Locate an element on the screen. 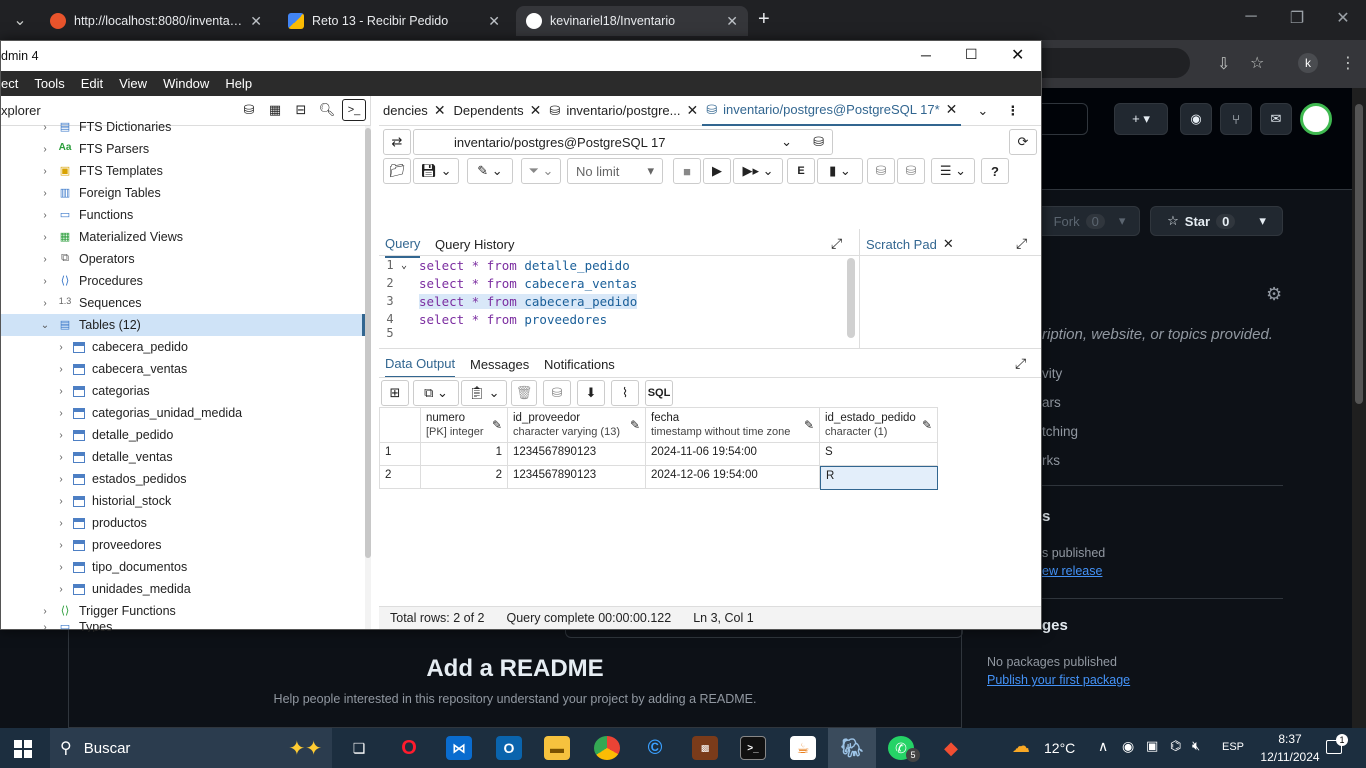 The height and width of the screenshot is (768, 1366). column-header: id_estado_pedido character (1) ✎ is located at coordinates (879, 425).